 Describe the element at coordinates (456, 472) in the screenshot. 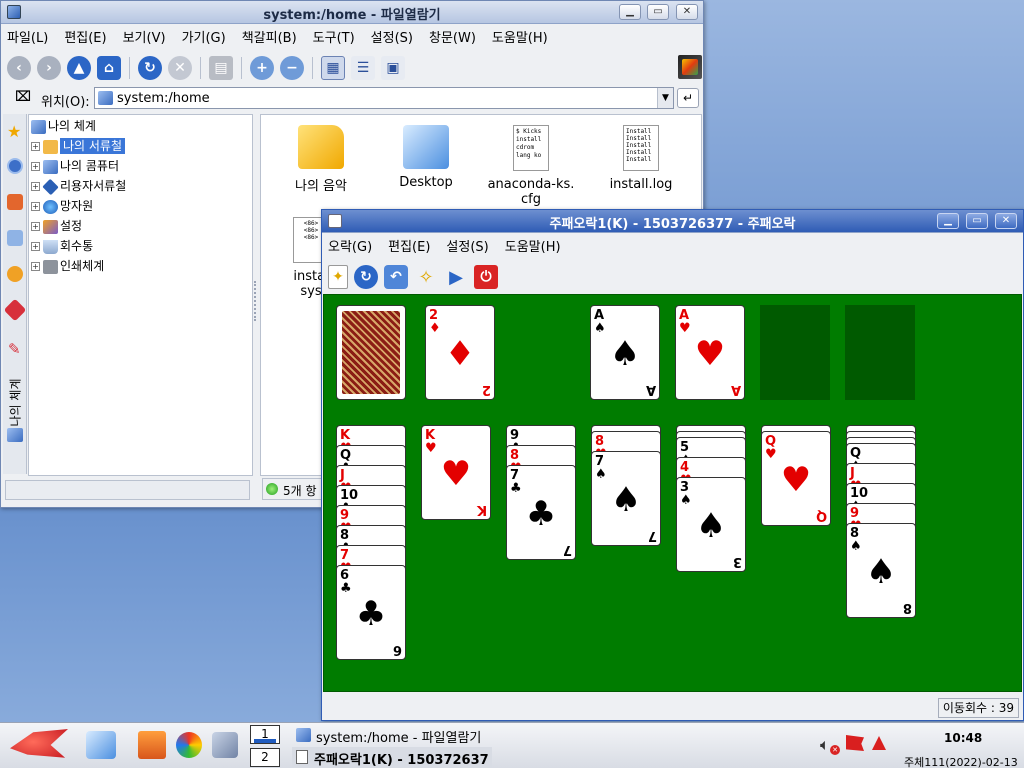

I see `tableau-card: K♥♥K` at that location.